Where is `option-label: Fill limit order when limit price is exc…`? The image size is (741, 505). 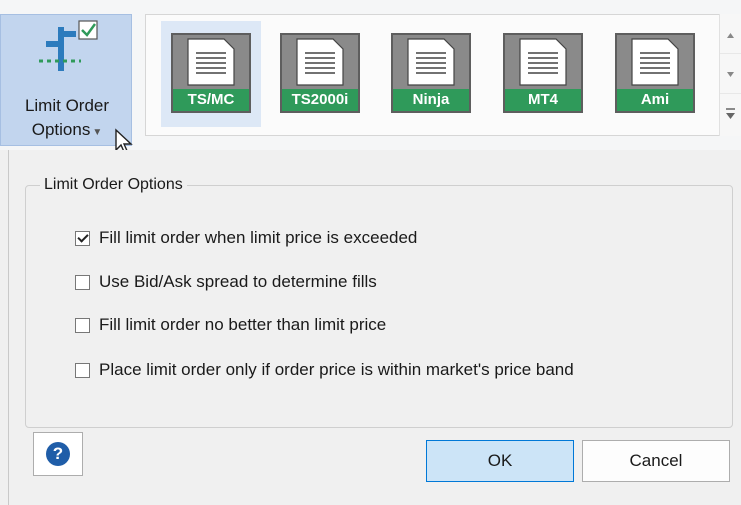 option-label: Fill limit order when limit price is exc… is located at coordinates (258, 237).